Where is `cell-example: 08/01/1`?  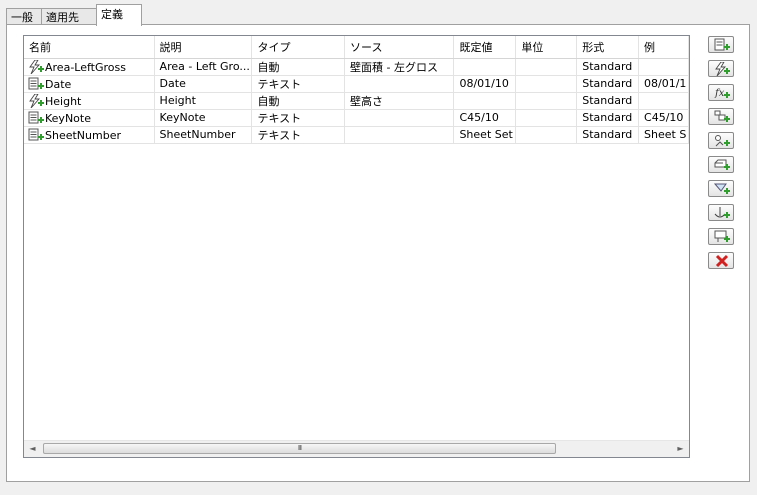
cell-example: 08/01/1 is located at coordinates (663, 84).